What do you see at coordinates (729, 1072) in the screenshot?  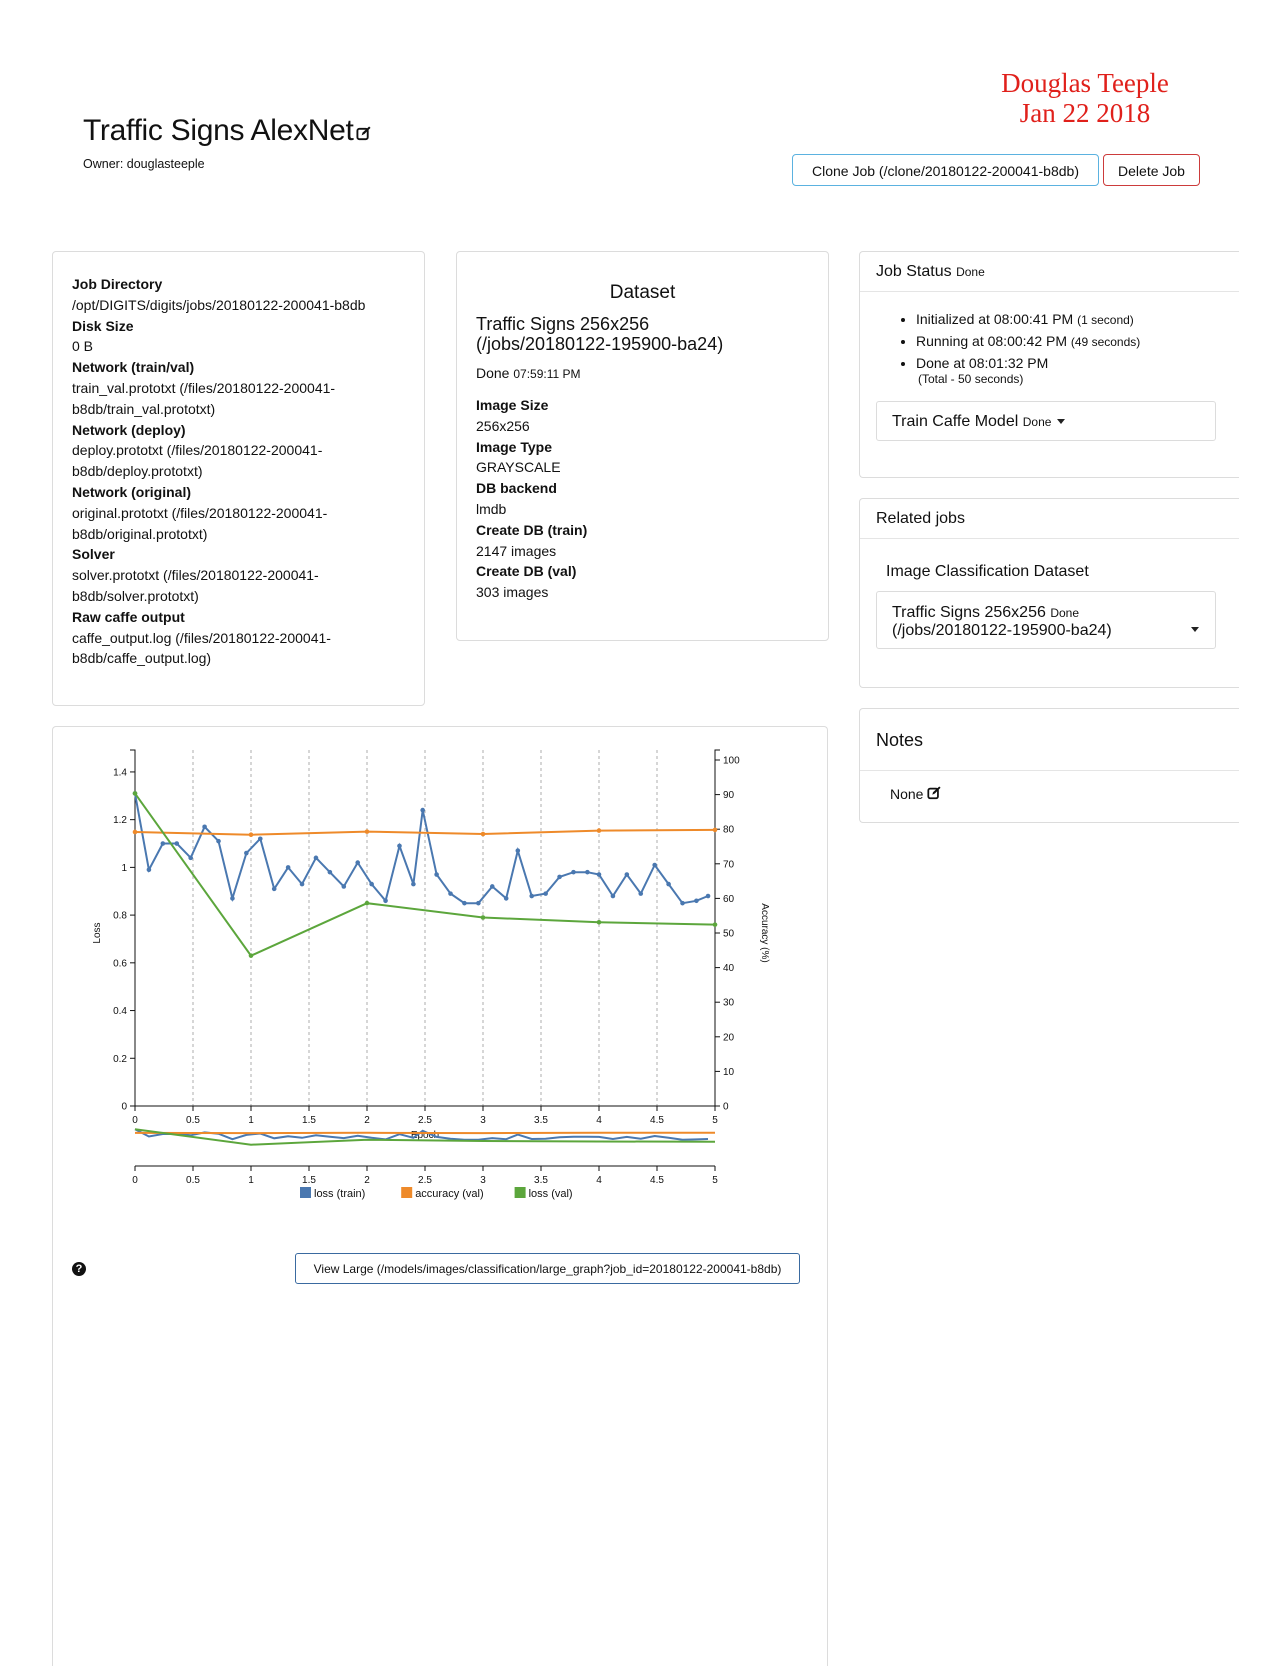 I see `y2-tick-label: 10` at bounding box center [729, 1072].